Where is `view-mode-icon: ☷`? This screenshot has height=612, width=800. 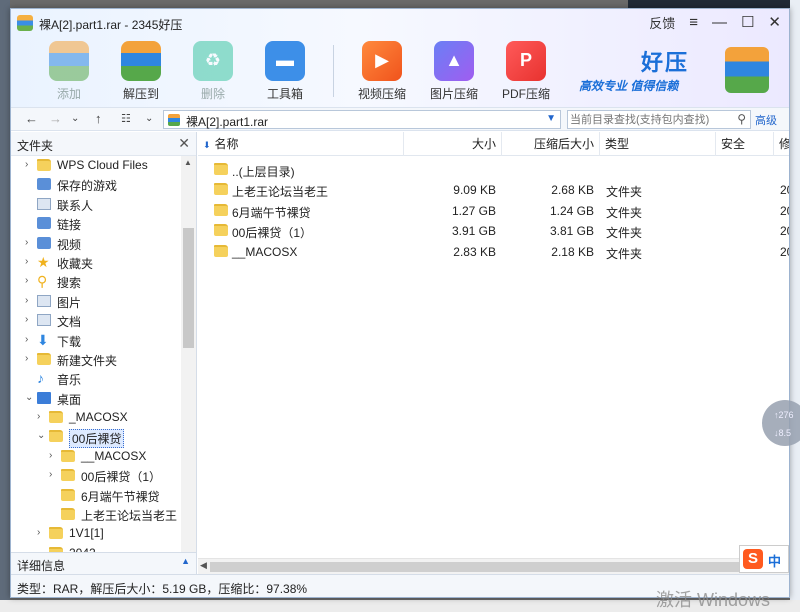
view-mode-icon: ☷ is located at coordinates (126, 118).